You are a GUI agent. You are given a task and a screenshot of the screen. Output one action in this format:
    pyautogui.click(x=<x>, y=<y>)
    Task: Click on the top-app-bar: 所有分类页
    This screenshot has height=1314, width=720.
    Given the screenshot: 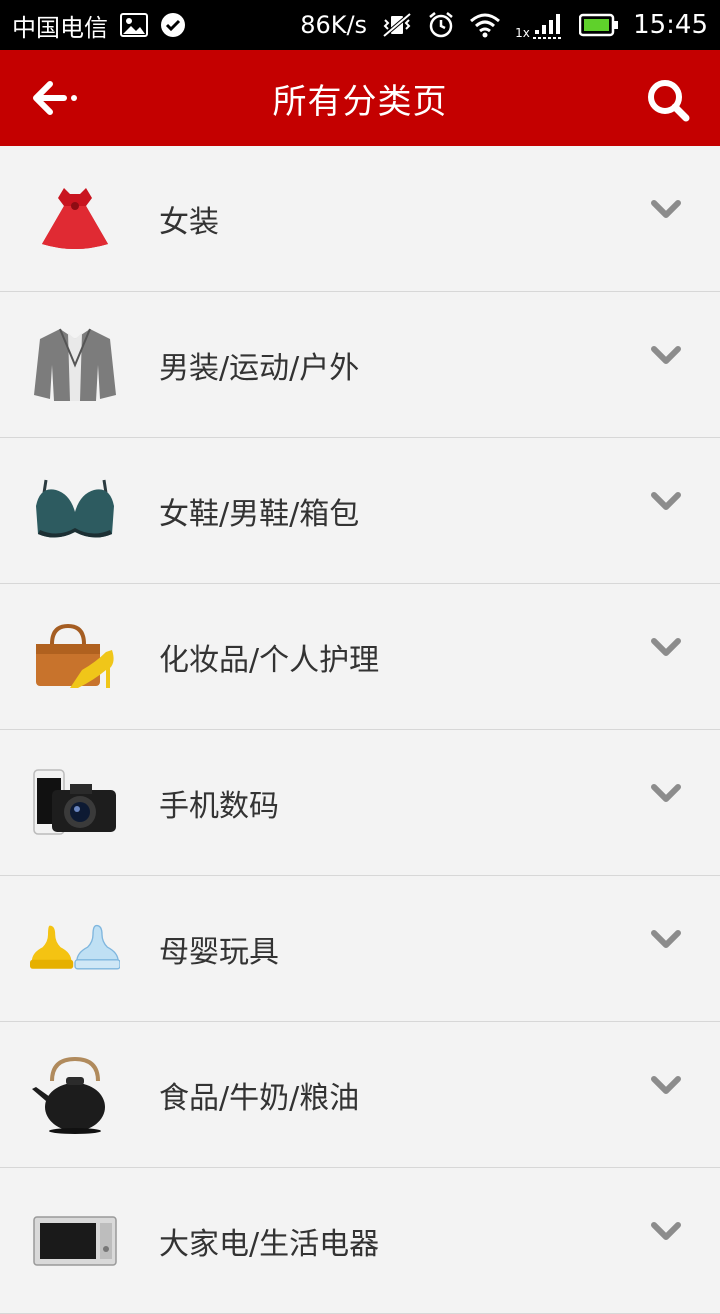 What is the action you would take?
    pyautogui.click(x=360, y=98)
    